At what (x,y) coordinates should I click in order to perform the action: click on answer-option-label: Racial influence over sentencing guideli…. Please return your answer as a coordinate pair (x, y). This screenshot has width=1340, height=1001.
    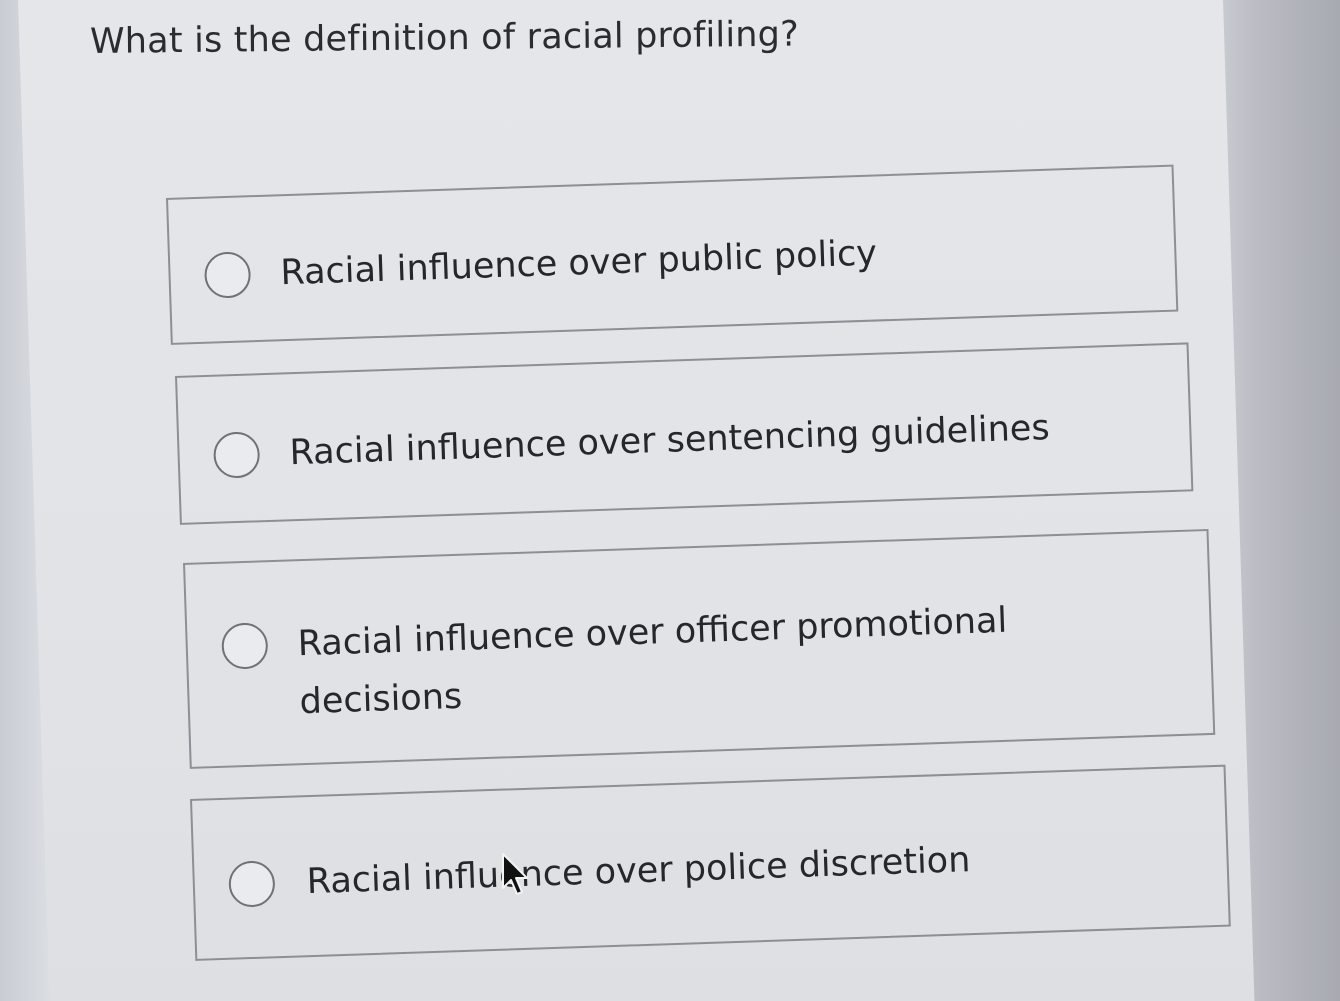
    Looking at the image, I should click on (669, 441).